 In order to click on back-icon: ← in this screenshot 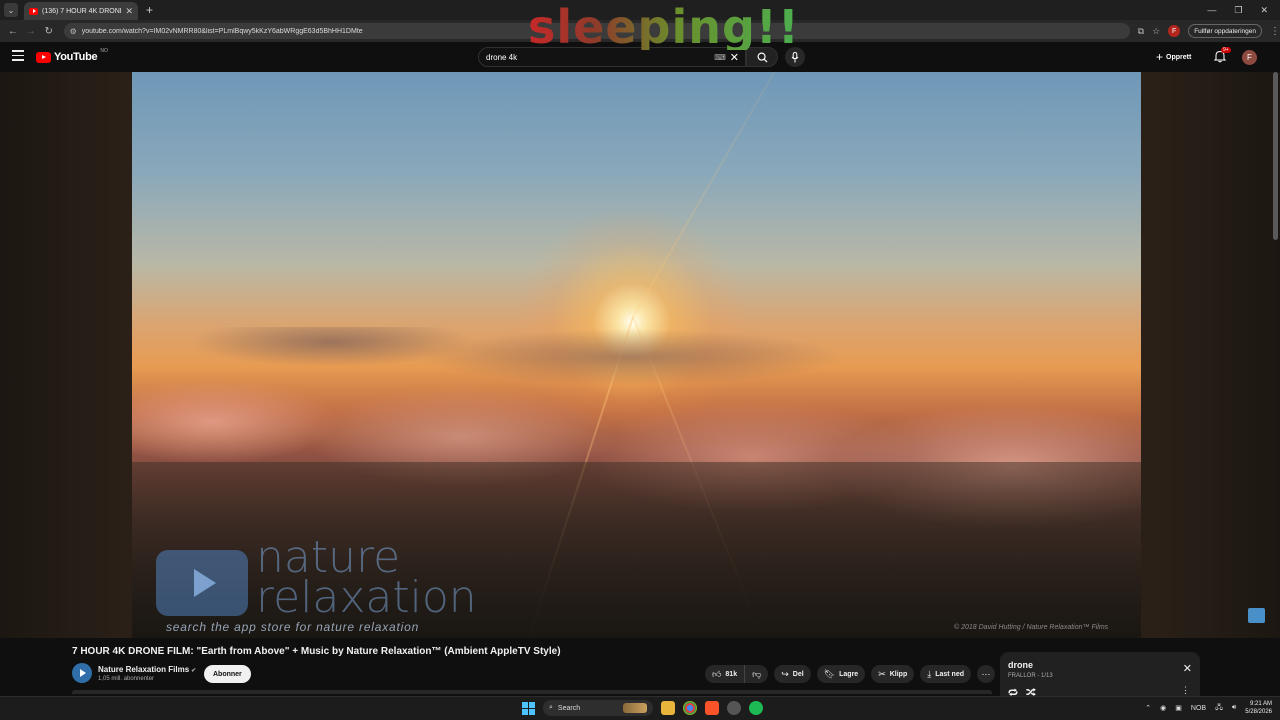, I will do `click(13, 31)`.